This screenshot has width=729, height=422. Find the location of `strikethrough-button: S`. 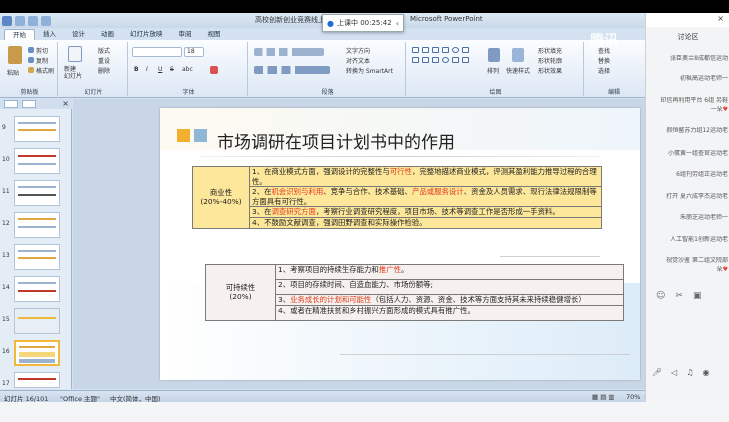

strikethrough-button: S is located at coordinates (172, 69).